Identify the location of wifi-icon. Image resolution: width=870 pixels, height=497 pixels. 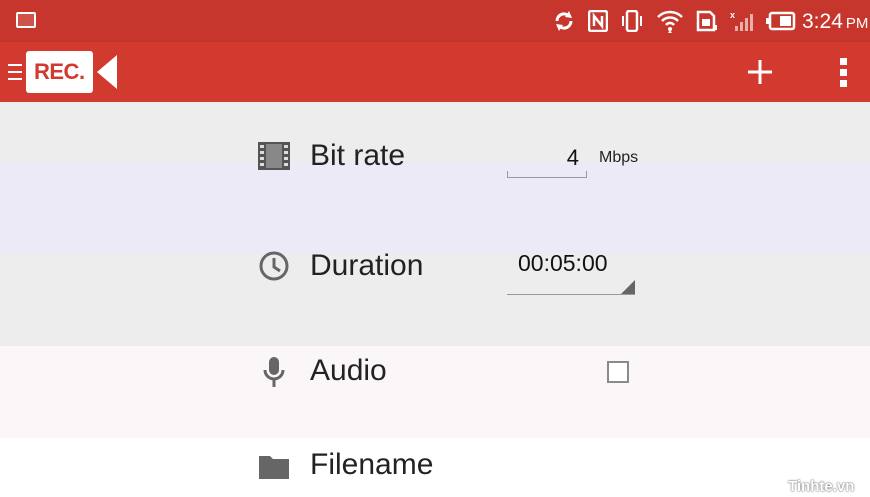
(670, 21).